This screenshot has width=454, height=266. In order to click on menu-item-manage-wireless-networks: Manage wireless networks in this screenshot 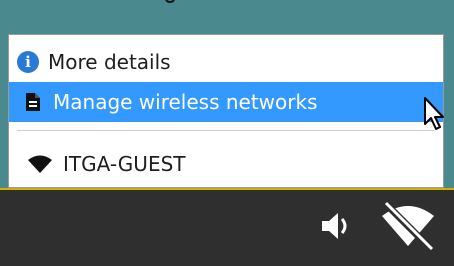, I will do `click(226, 102)`.